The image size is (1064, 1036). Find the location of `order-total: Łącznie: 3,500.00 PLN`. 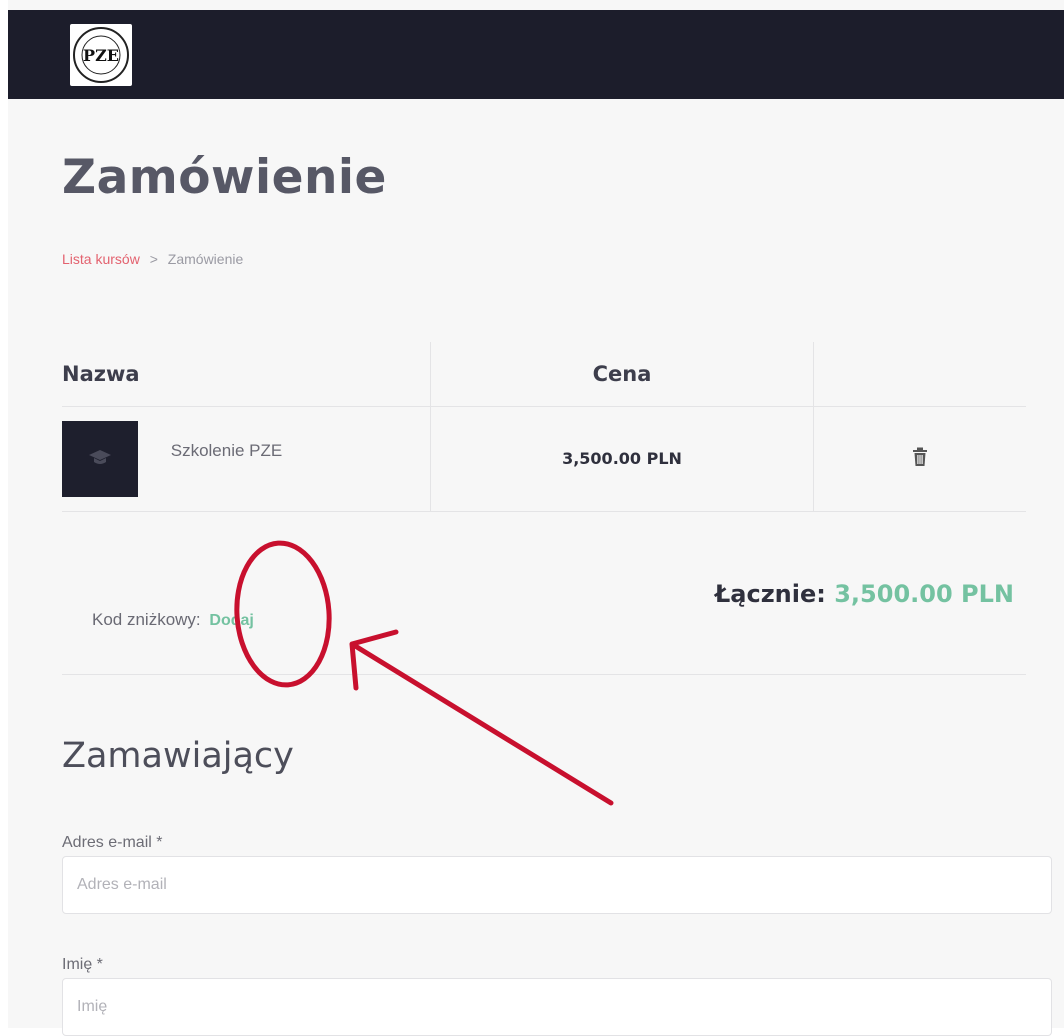

order-total: Łącznie: 3,500.00 PLN is located at coordinates (864, 594).